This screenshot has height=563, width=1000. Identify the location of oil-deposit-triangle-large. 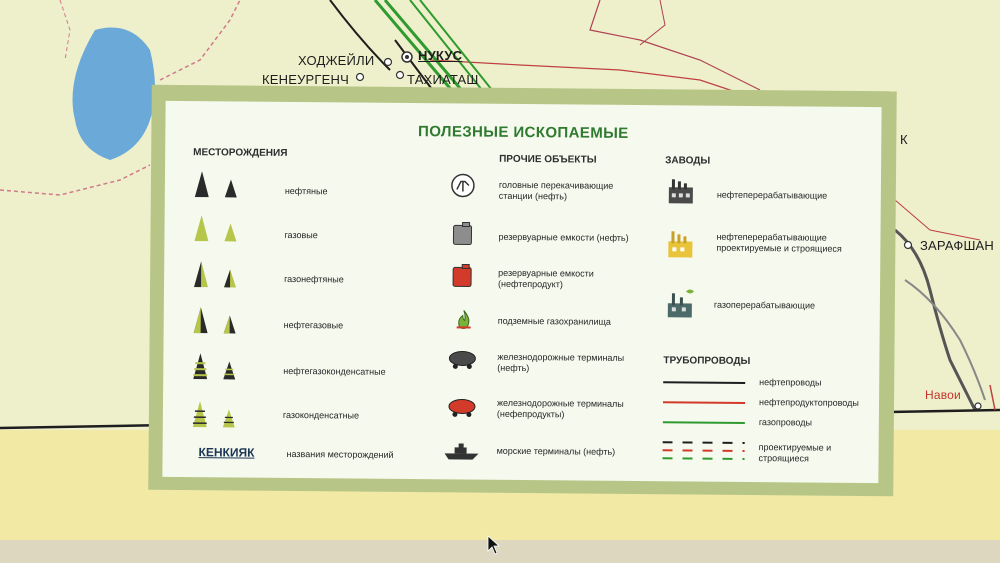
(201, 184).